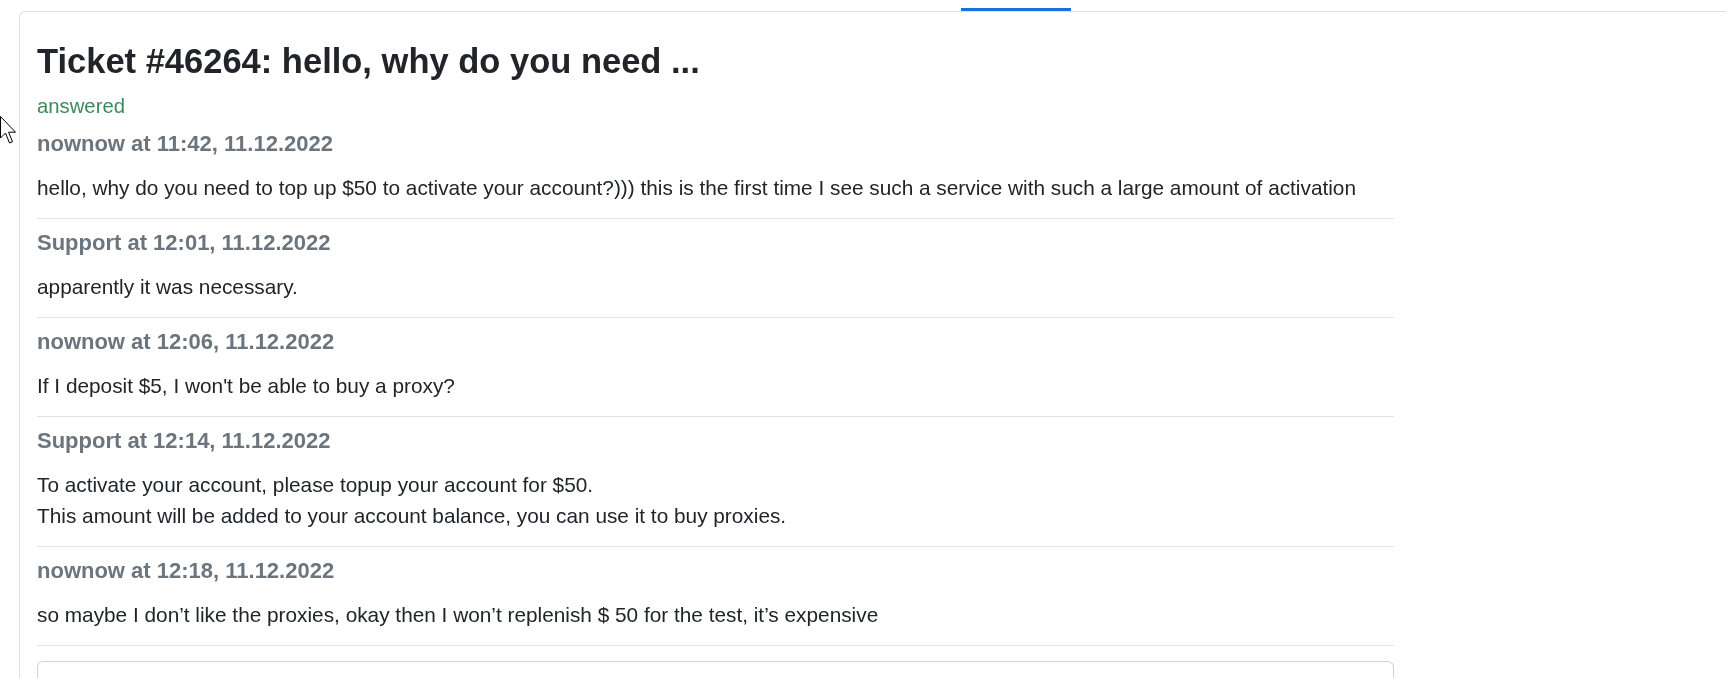 Image resolution: width=1726 pixels, height=678 pixels. Describe the element at coordinates (246, 386) in the screenshot. I see `message-text: If I deposit $5, I won't be able to buy a proxy?` at that location.